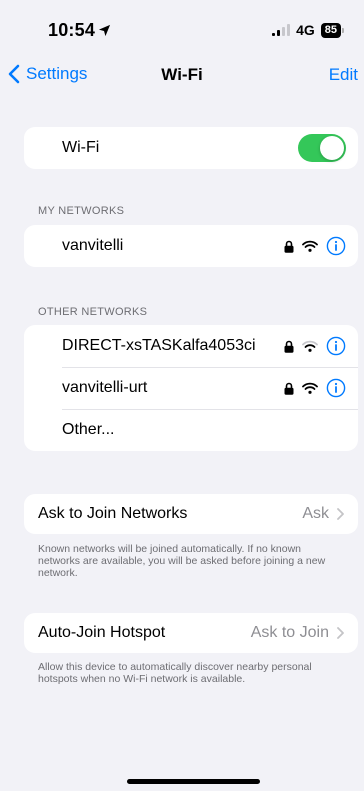  What do you see at coordinates (315, 513) in the screenshot?
I see `ask-to-join-value: Ask` at bounding box center [315, 513].